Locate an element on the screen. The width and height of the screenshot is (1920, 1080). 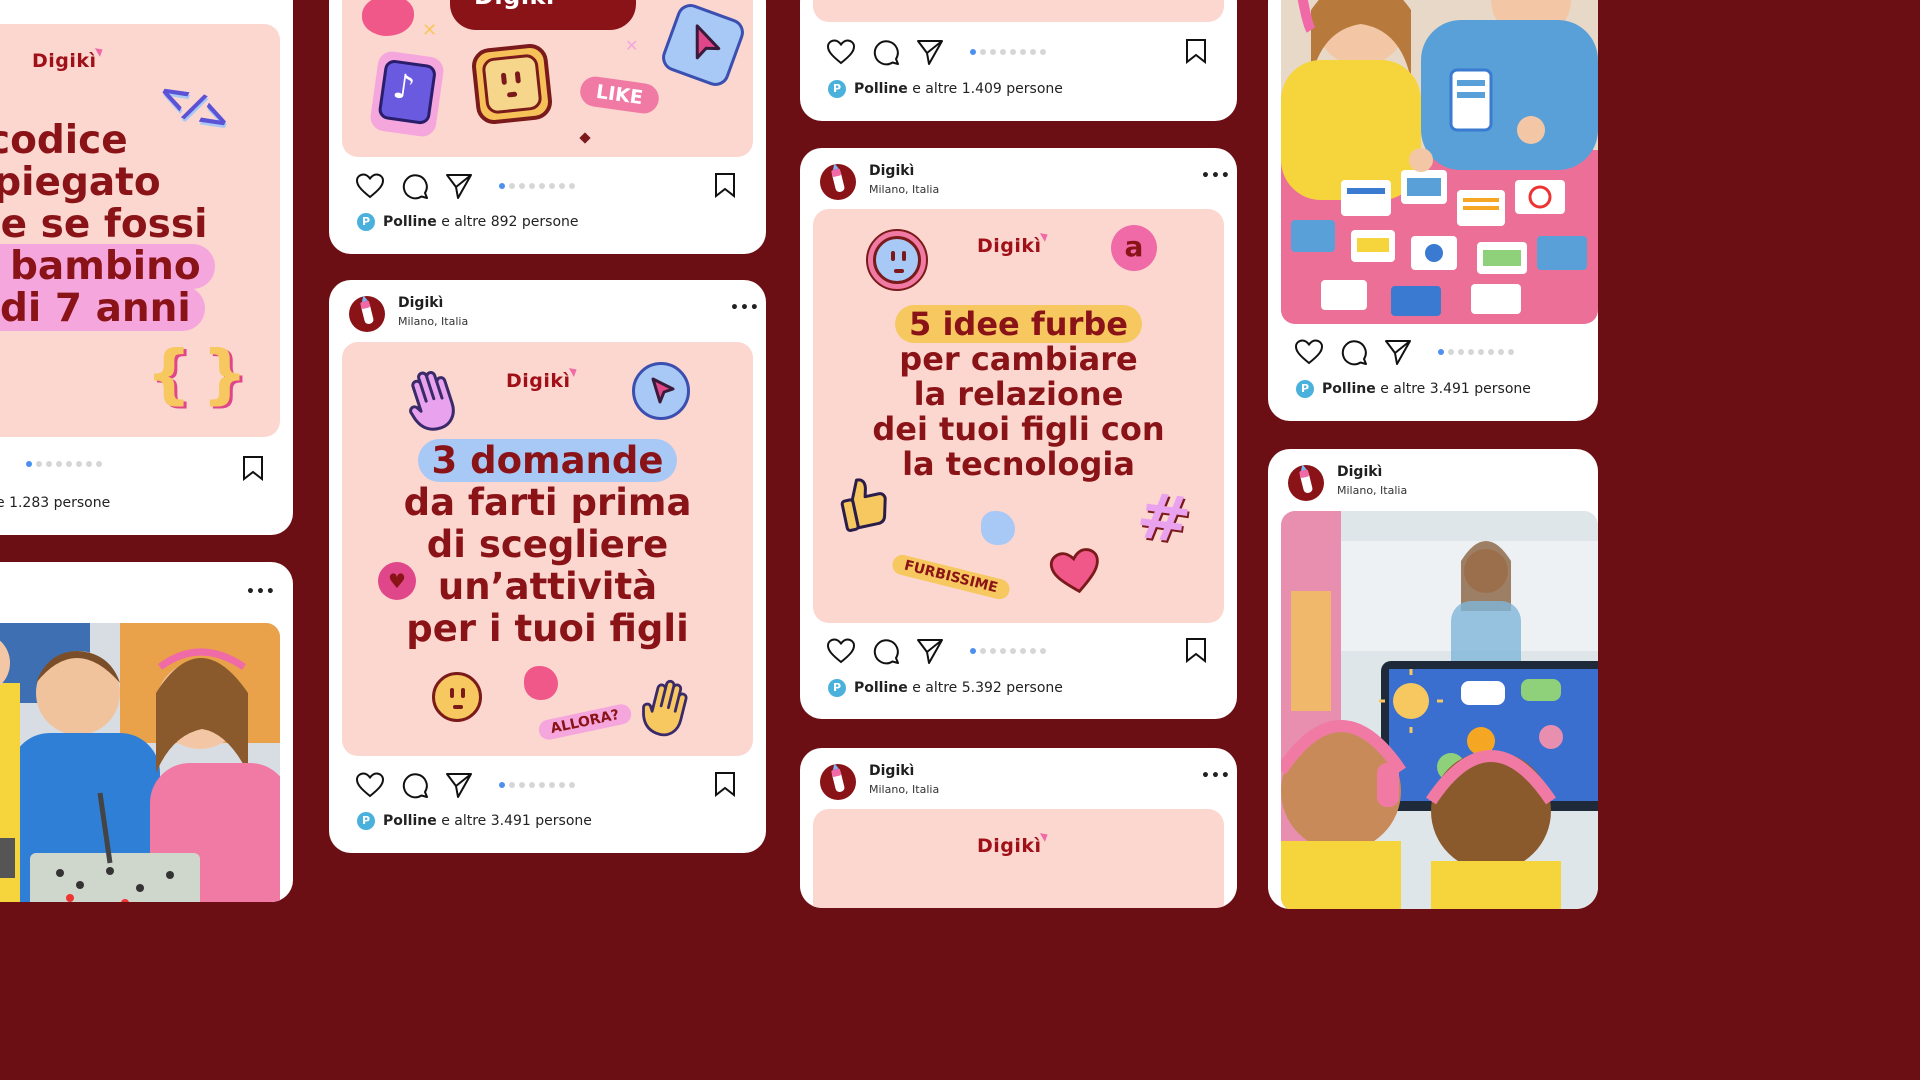
likes-text: P Polline e altre 892 persone is located at coordinates (468, 222).